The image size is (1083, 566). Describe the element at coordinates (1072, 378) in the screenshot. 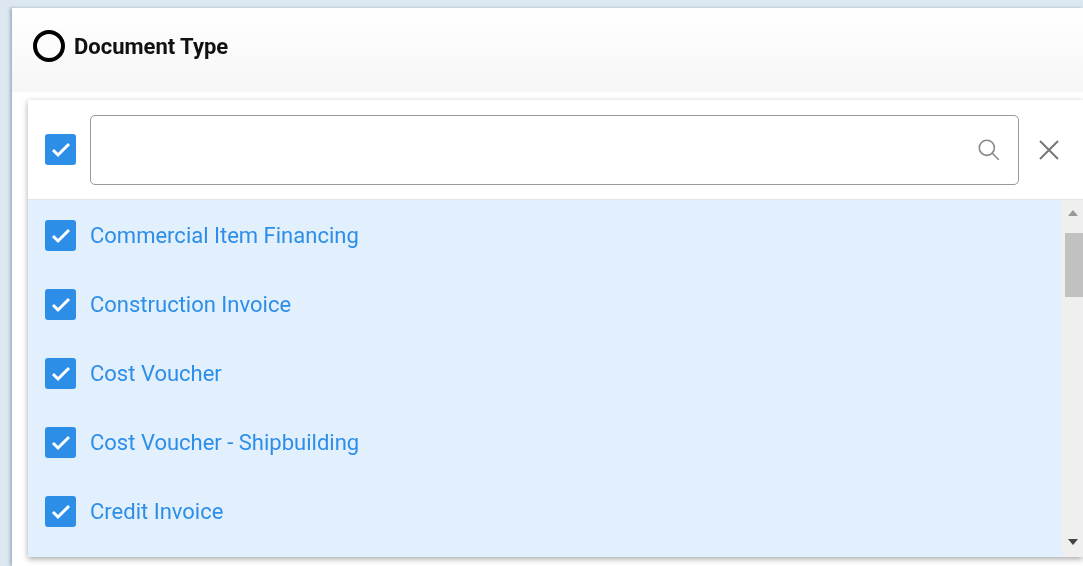

I see `scrollbar` at that location.